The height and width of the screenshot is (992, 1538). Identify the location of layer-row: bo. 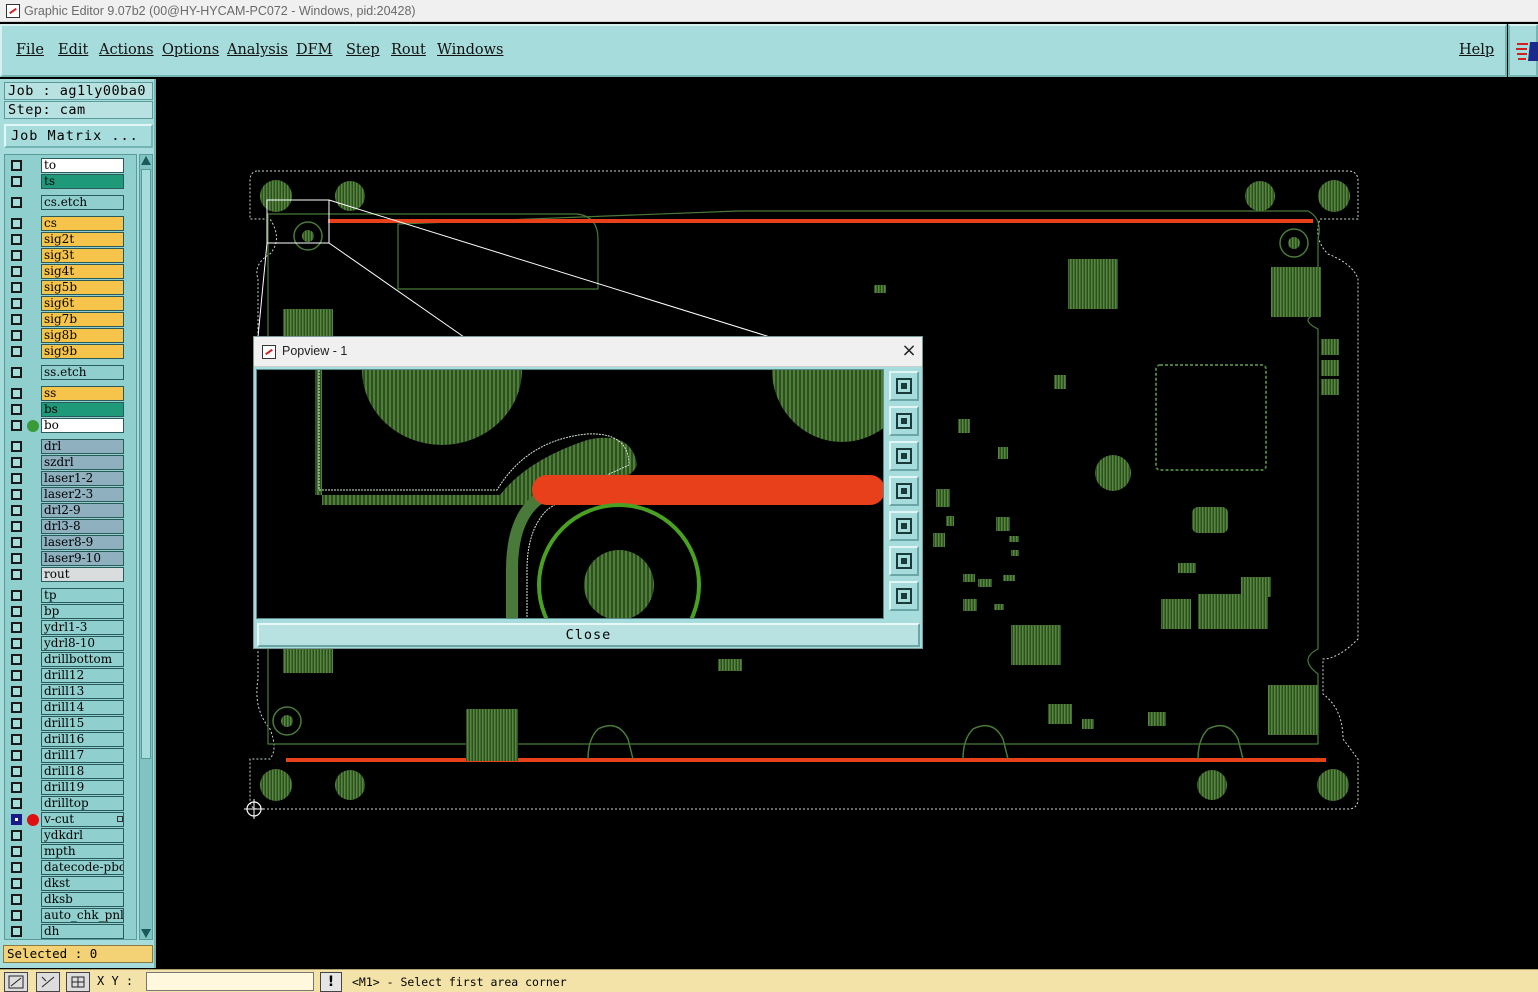
(70, 425).